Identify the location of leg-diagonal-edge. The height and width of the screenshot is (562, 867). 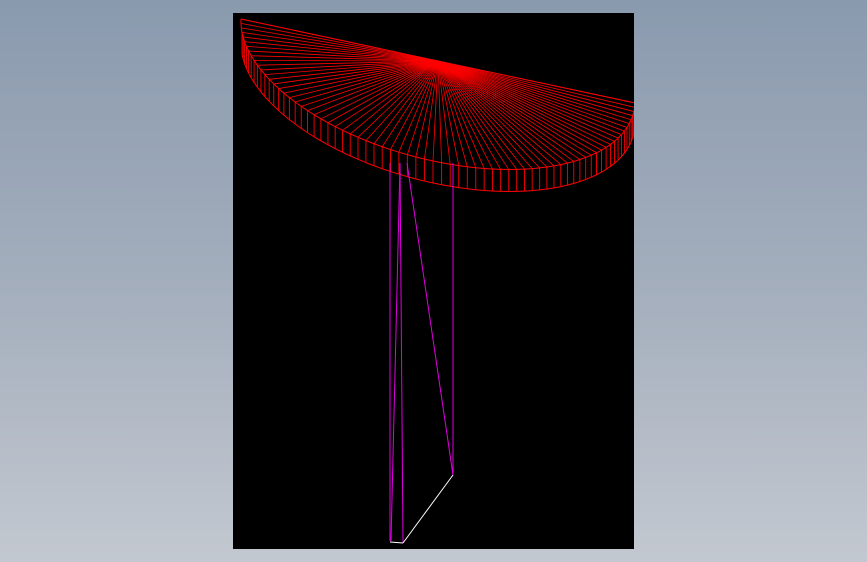
(430, 319).